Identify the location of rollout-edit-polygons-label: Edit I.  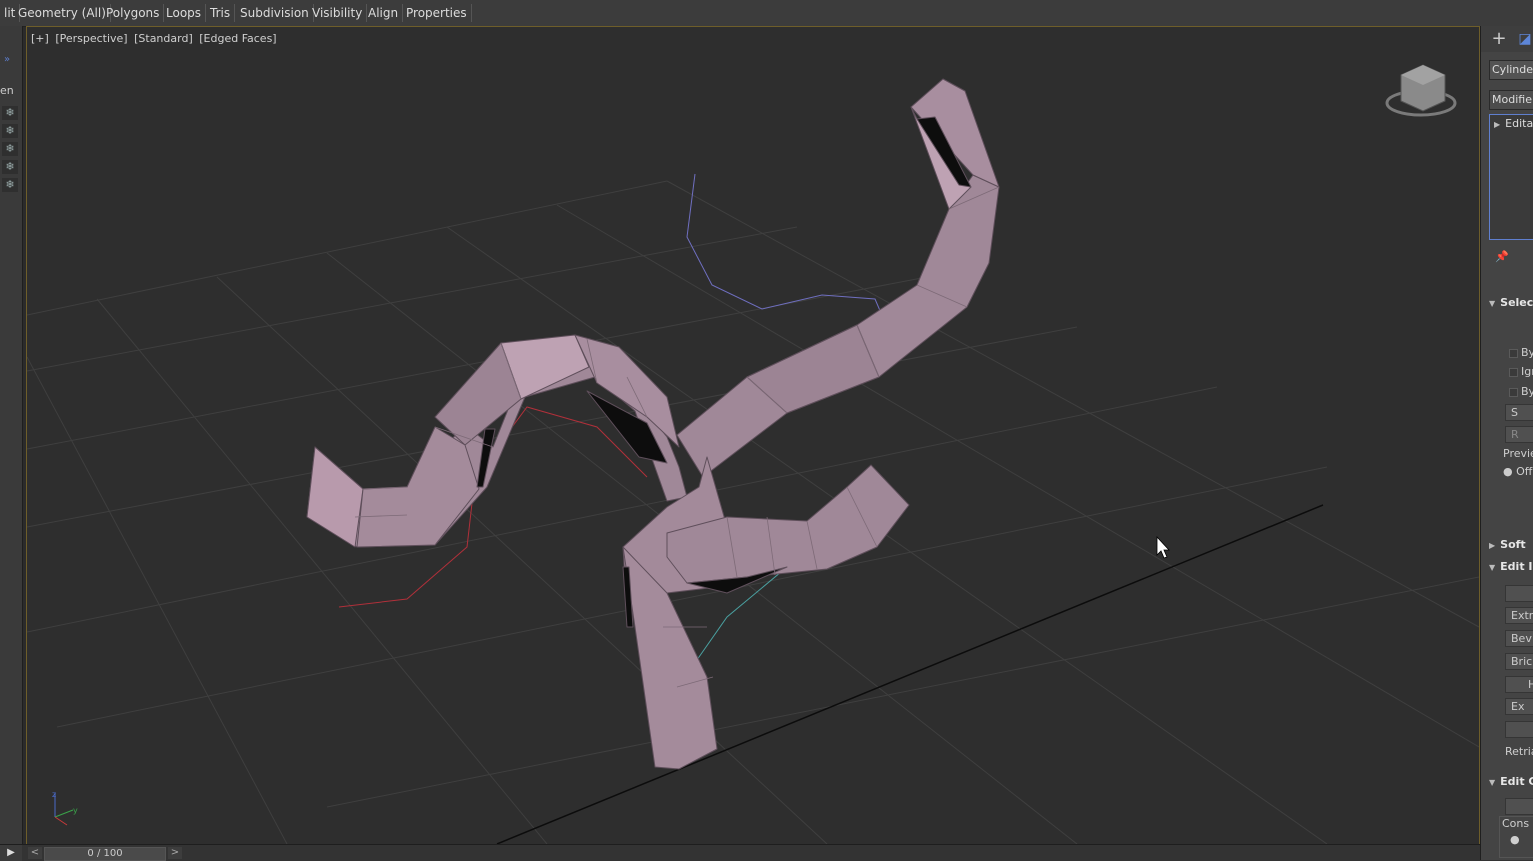
(1516, 566).